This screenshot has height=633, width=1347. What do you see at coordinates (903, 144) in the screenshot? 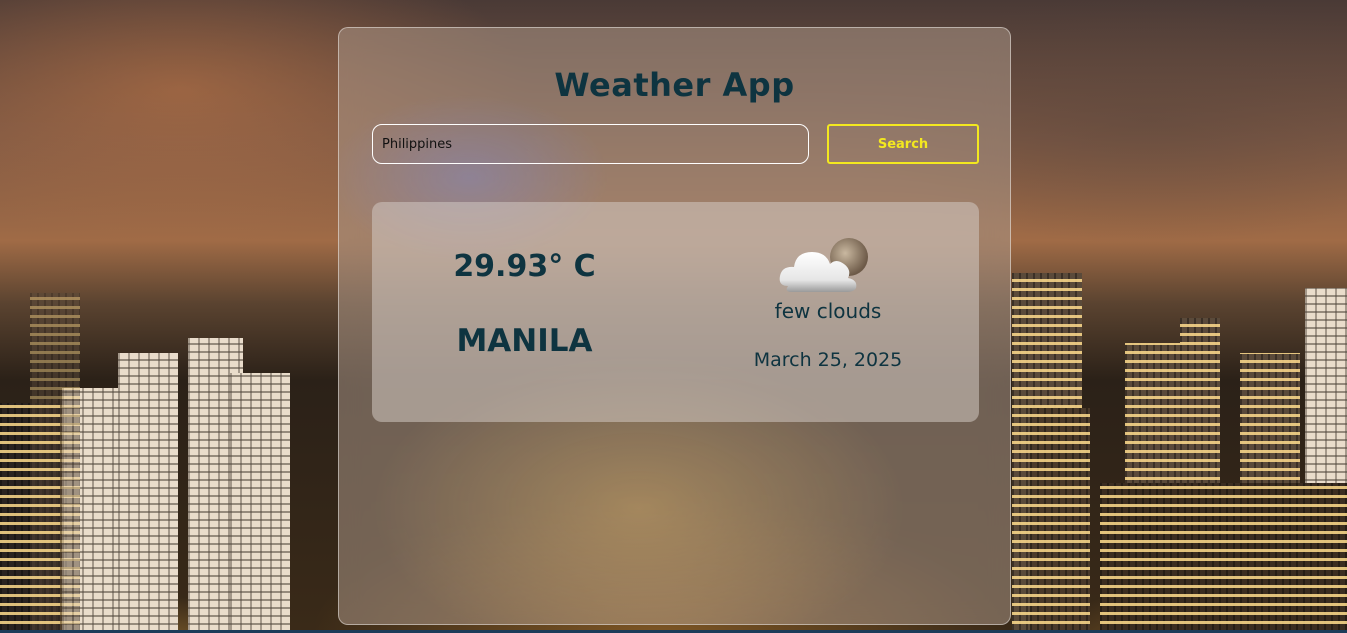
I see `search-button: Search` at bounding box center [903, 144].